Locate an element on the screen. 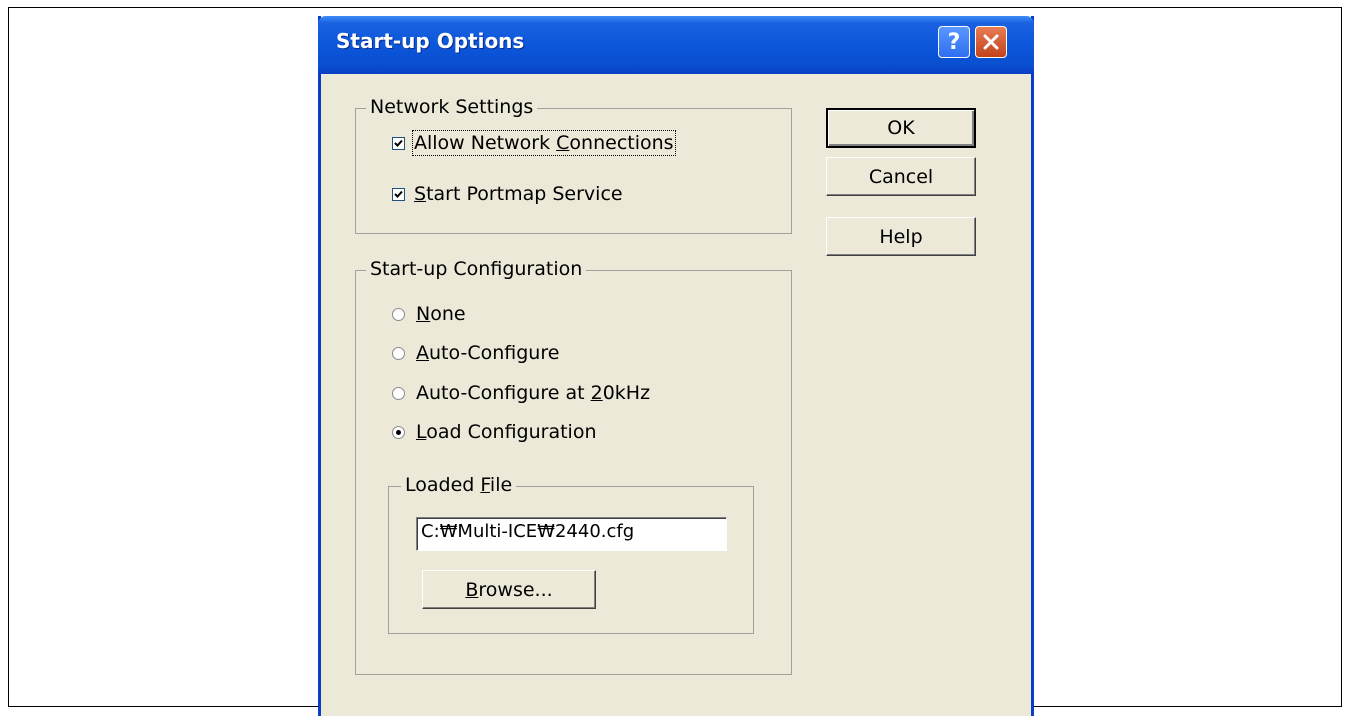 The width and height of the screenshot is (1348, 716). radio-auto-configure-20khz-label: Auto-Configure at 20kHz is located at coordinates (533, 393).